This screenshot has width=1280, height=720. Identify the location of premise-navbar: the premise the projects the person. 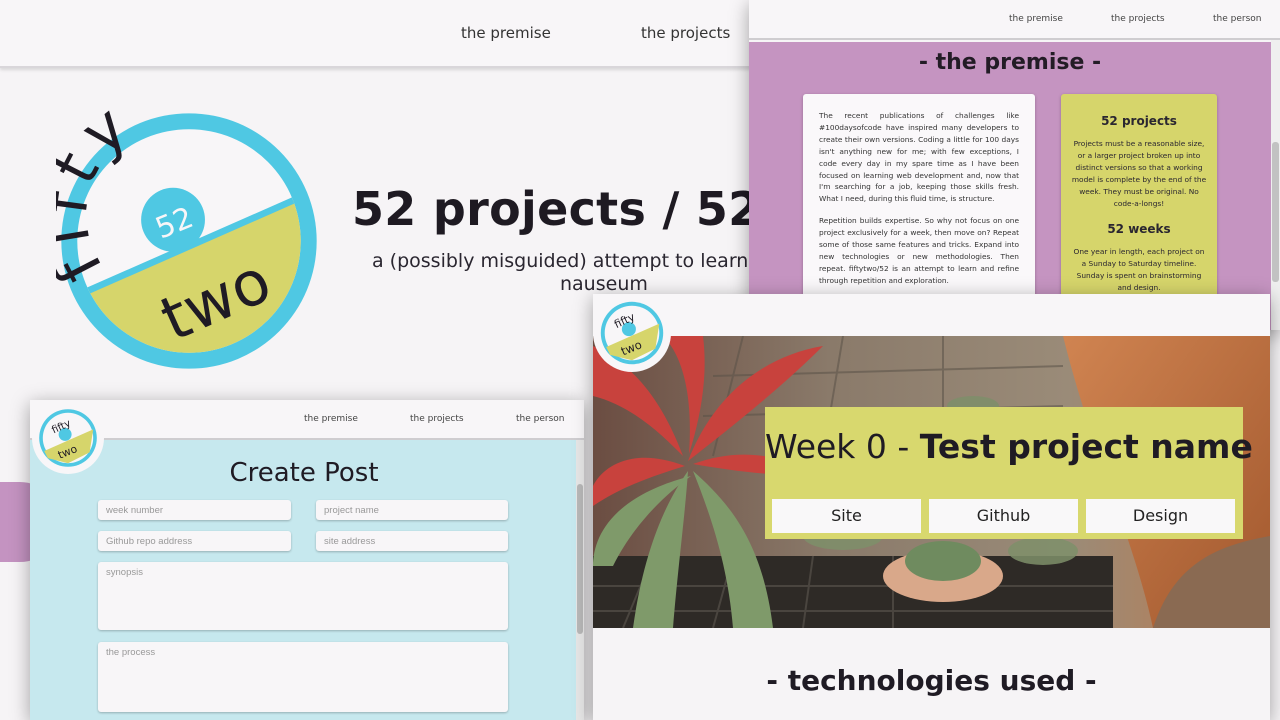
(1014, 20).